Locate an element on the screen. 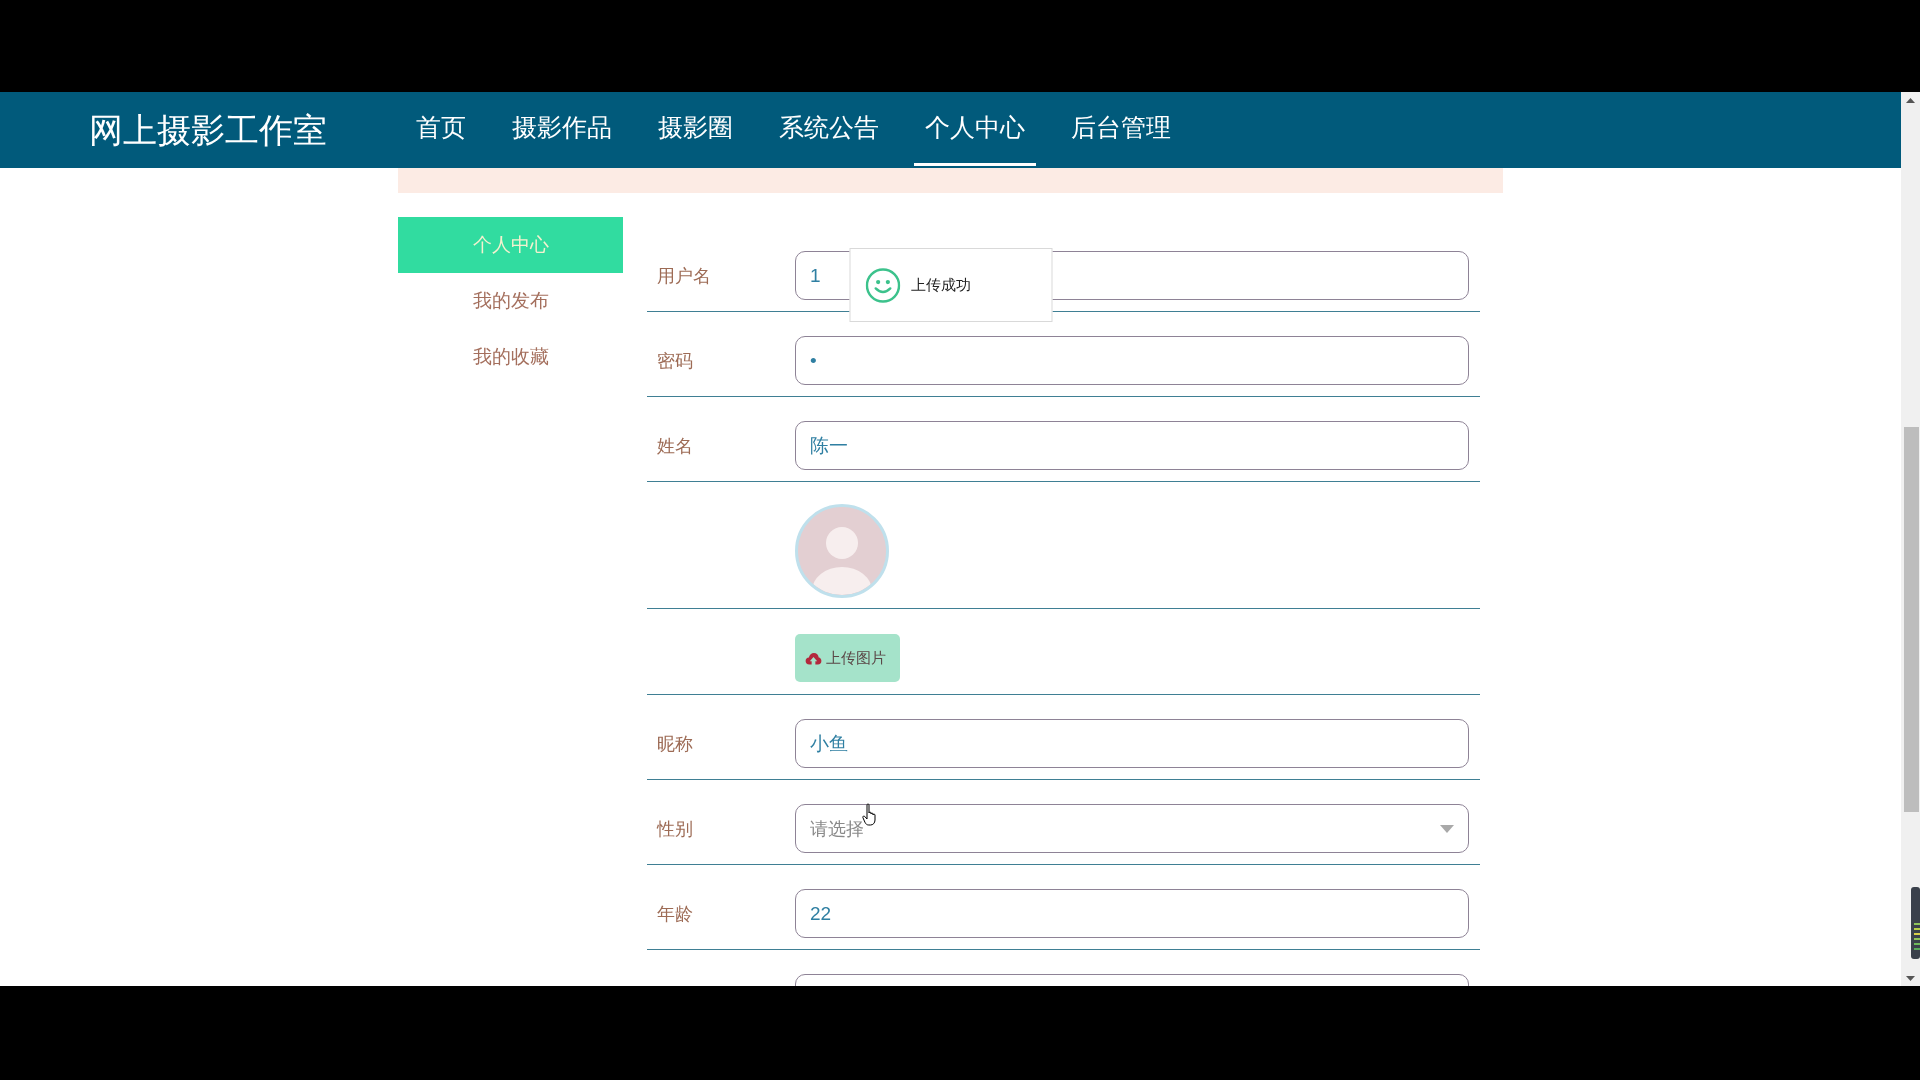 The height and width of the screenshot is (1080, 1920). scroll-up-icon is located at coordinates (1910, 100).